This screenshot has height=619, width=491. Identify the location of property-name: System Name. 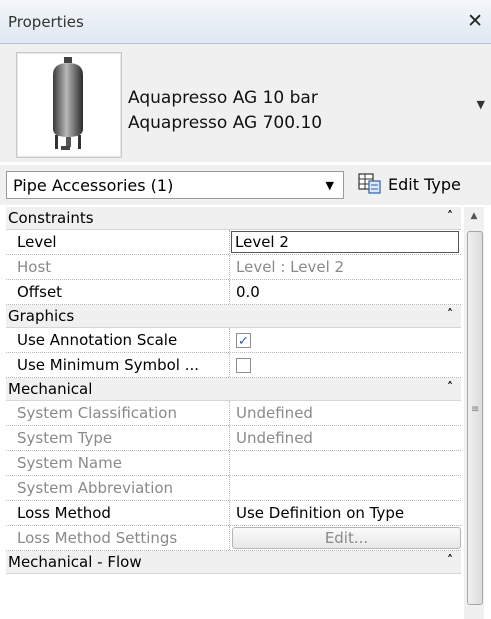
(118, 463).